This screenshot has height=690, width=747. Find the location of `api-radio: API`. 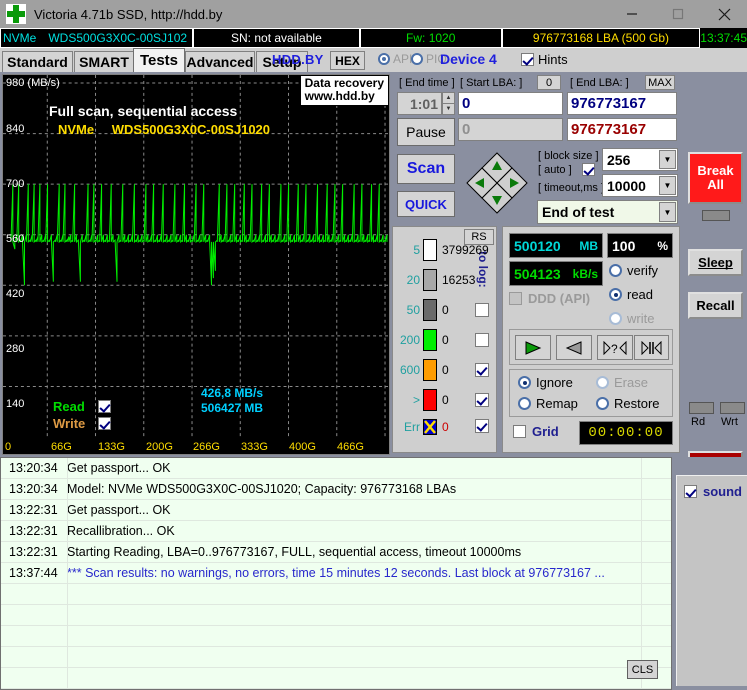

api-radio: API is located at coordinates (395, 59).